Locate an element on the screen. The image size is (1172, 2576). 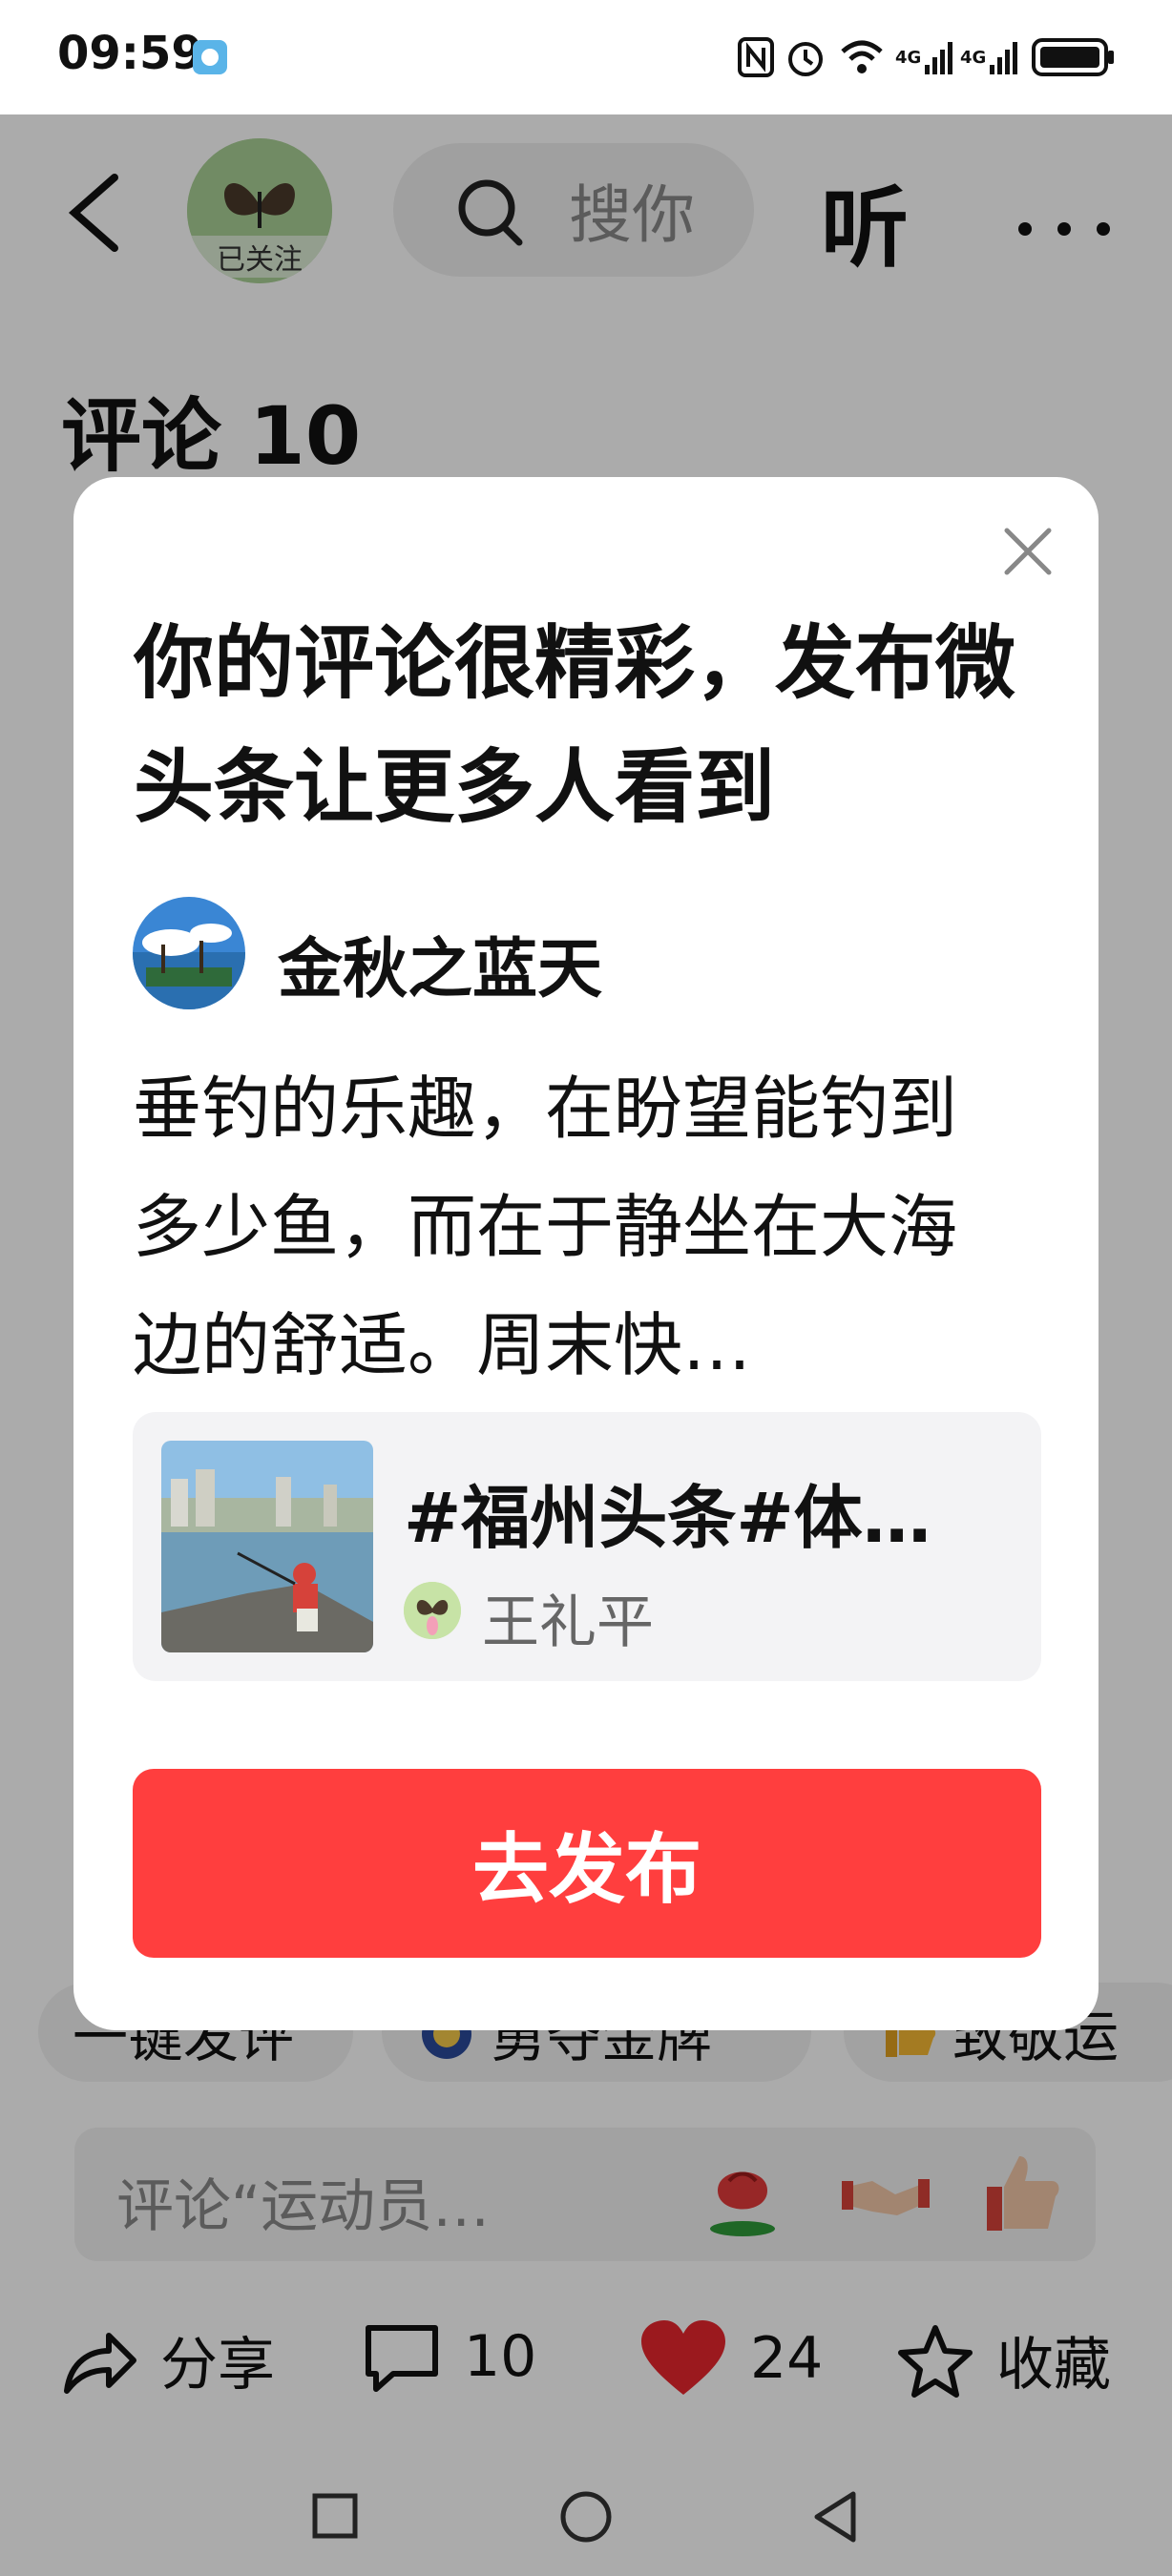
close-icon is located at coordinates (1028, 551).